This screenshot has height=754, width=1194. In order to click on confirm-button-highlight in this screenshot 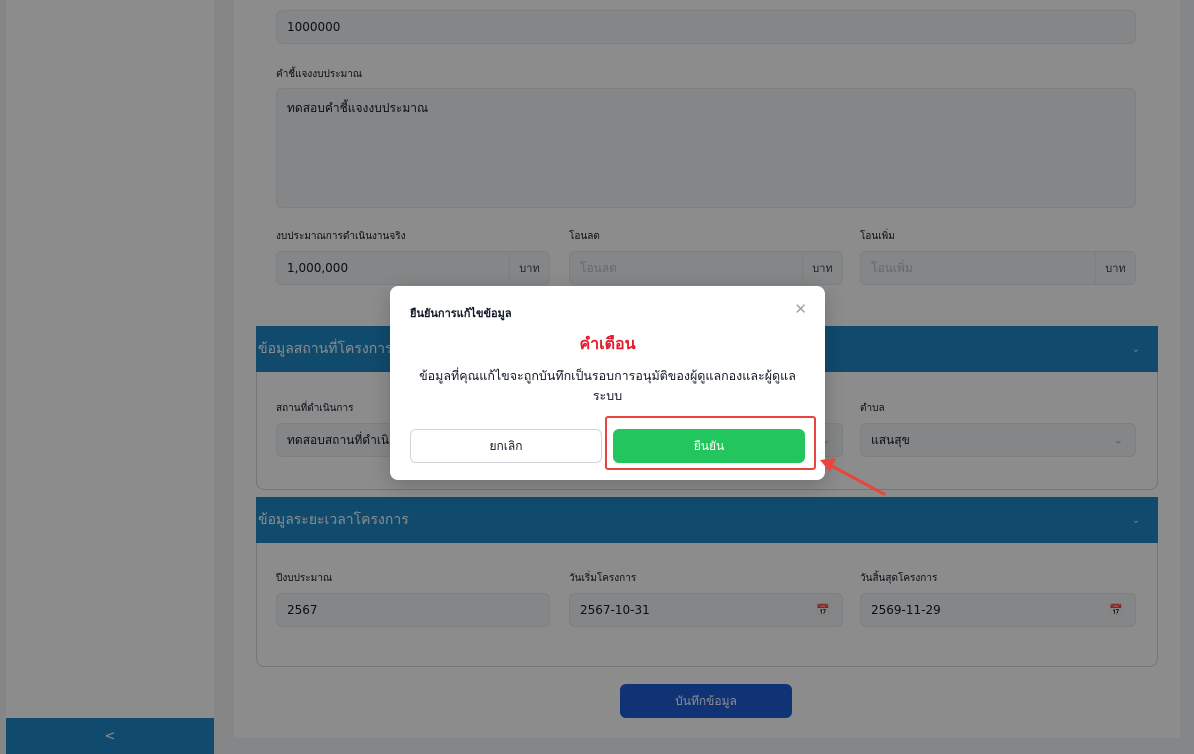, I will do `click(710, 443)`.